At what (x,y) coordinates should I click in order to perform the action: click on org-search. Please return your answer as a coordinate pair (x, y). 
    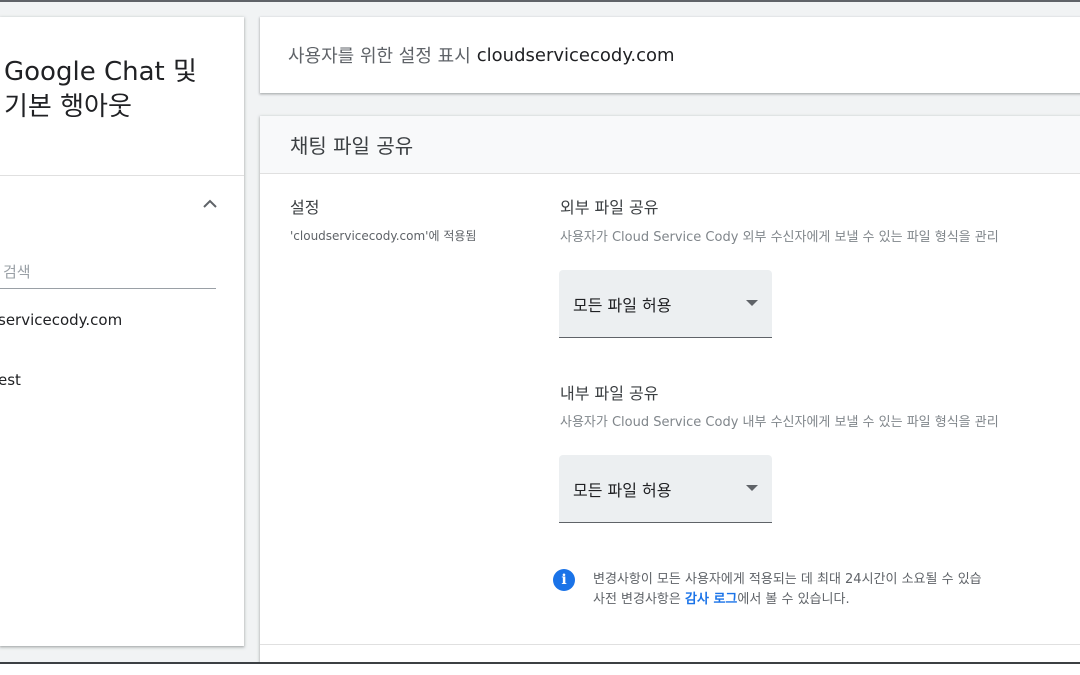
    Looking at the image, I should click on (108, 273).